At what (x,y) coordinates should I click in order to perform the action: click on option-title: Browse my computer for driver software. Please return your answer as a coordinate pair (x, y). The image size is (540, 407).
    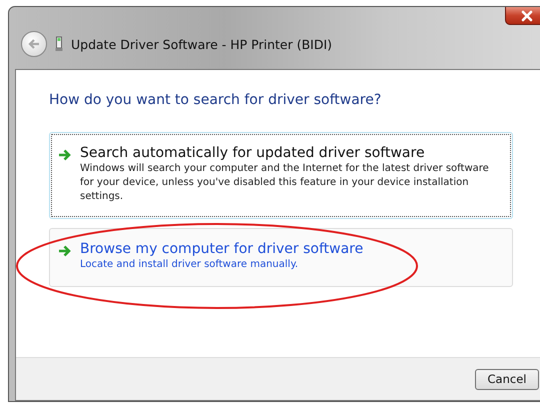
    Looking at the image, I should click on (222, 249).